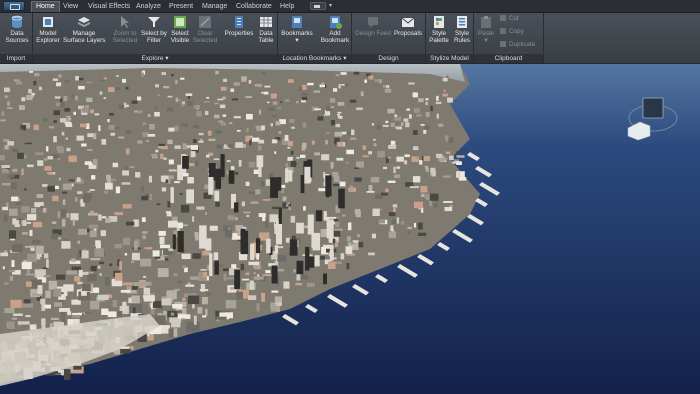  Describe the element at coordinates (266, 29) in the screenshot. I see `data-table-button: Data Table` at that location.